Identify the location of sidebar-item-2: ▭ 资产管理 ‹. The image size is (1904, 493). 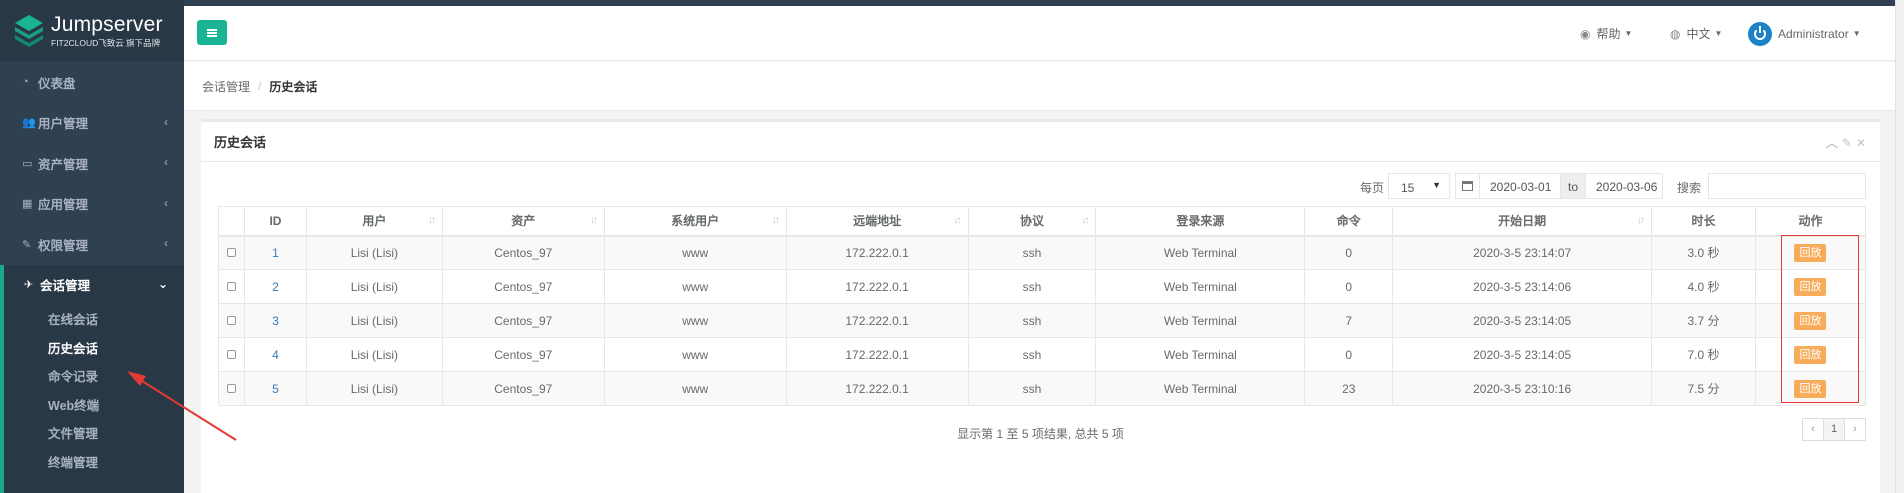
(92, 163).